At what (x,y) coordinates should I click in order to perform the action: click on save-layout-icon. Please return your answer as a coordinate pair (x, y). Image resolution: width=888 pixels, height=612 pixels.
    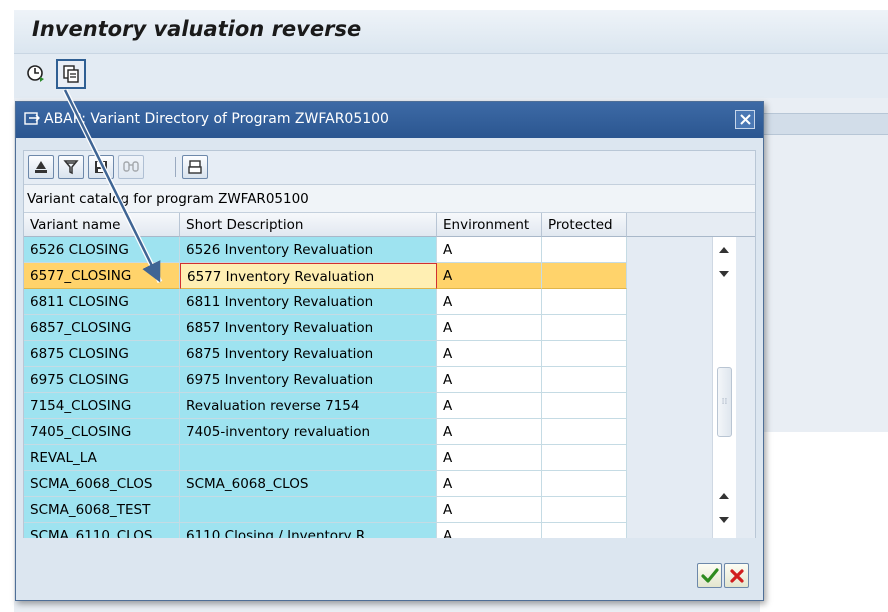
    Looking at the image, I should click on (101, 167).